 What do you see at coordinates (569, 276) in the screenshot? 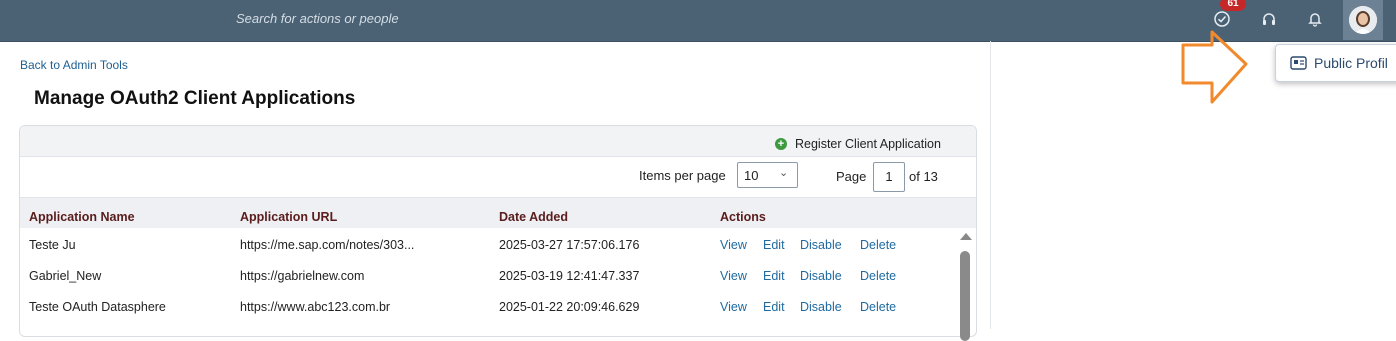
I see `date-added-cell: 2025-03-19 12:41:47.337` at bounding box center [569, 276].